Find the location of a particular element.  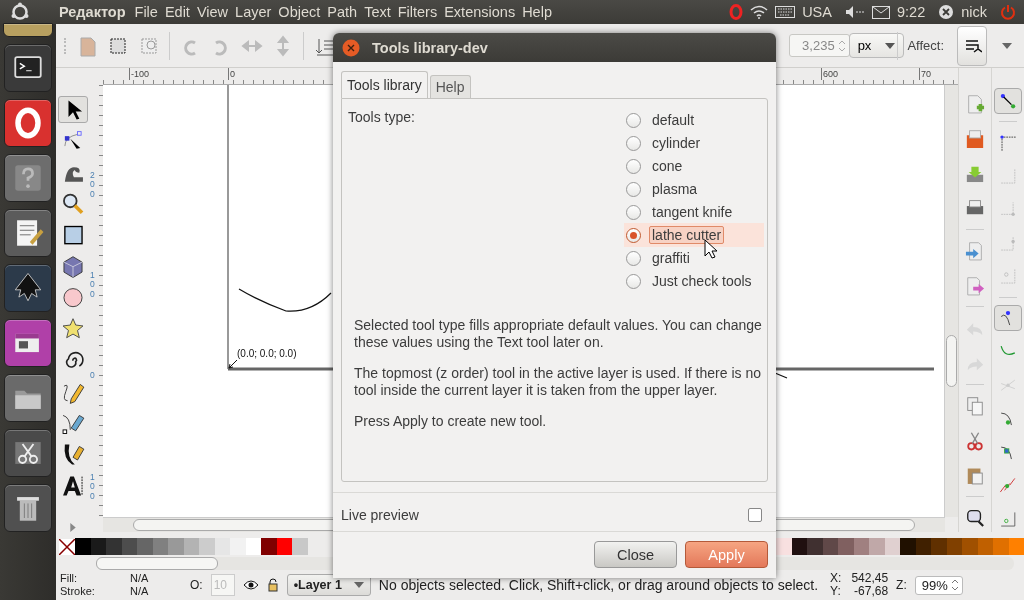

menu-item: Layer is located at coordinates (253, 12).